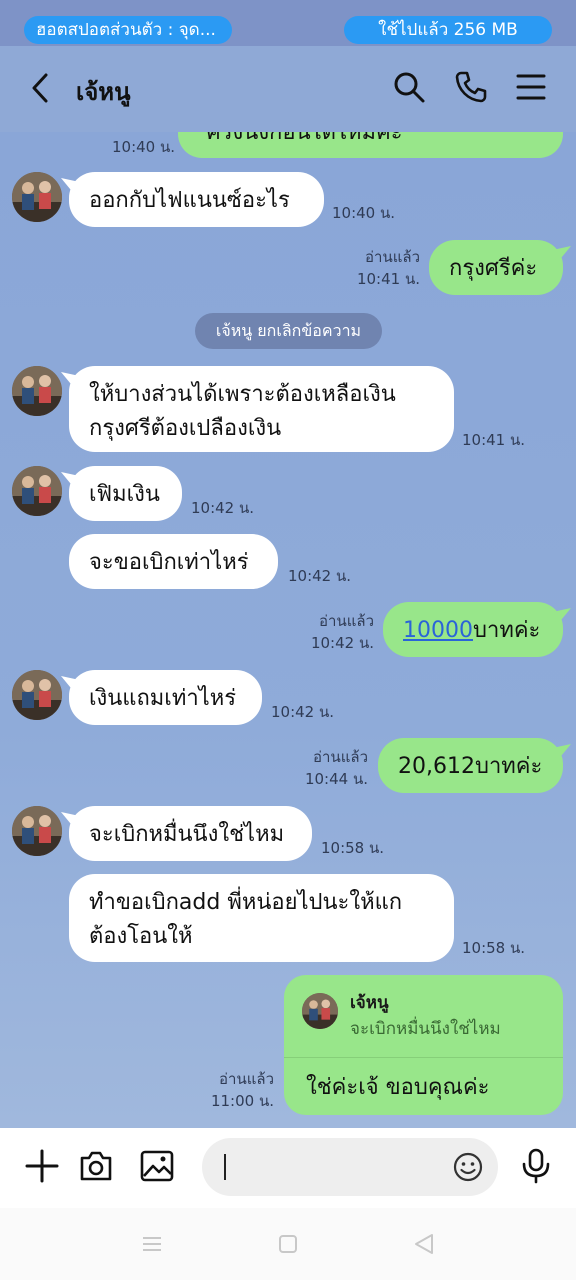 The width and height of the screenshot is (576, 1280). I want to click on quoted-sender: เจ้หนู, so click(369, 1003).